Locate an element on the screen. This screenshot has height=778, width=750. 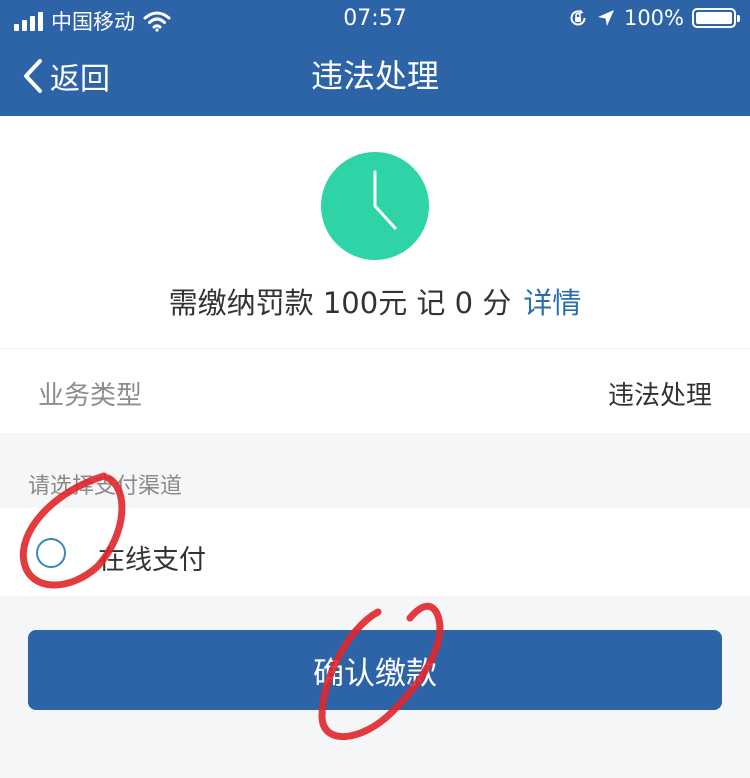
battery-percent: 100% is located at coordinates (653, 18).